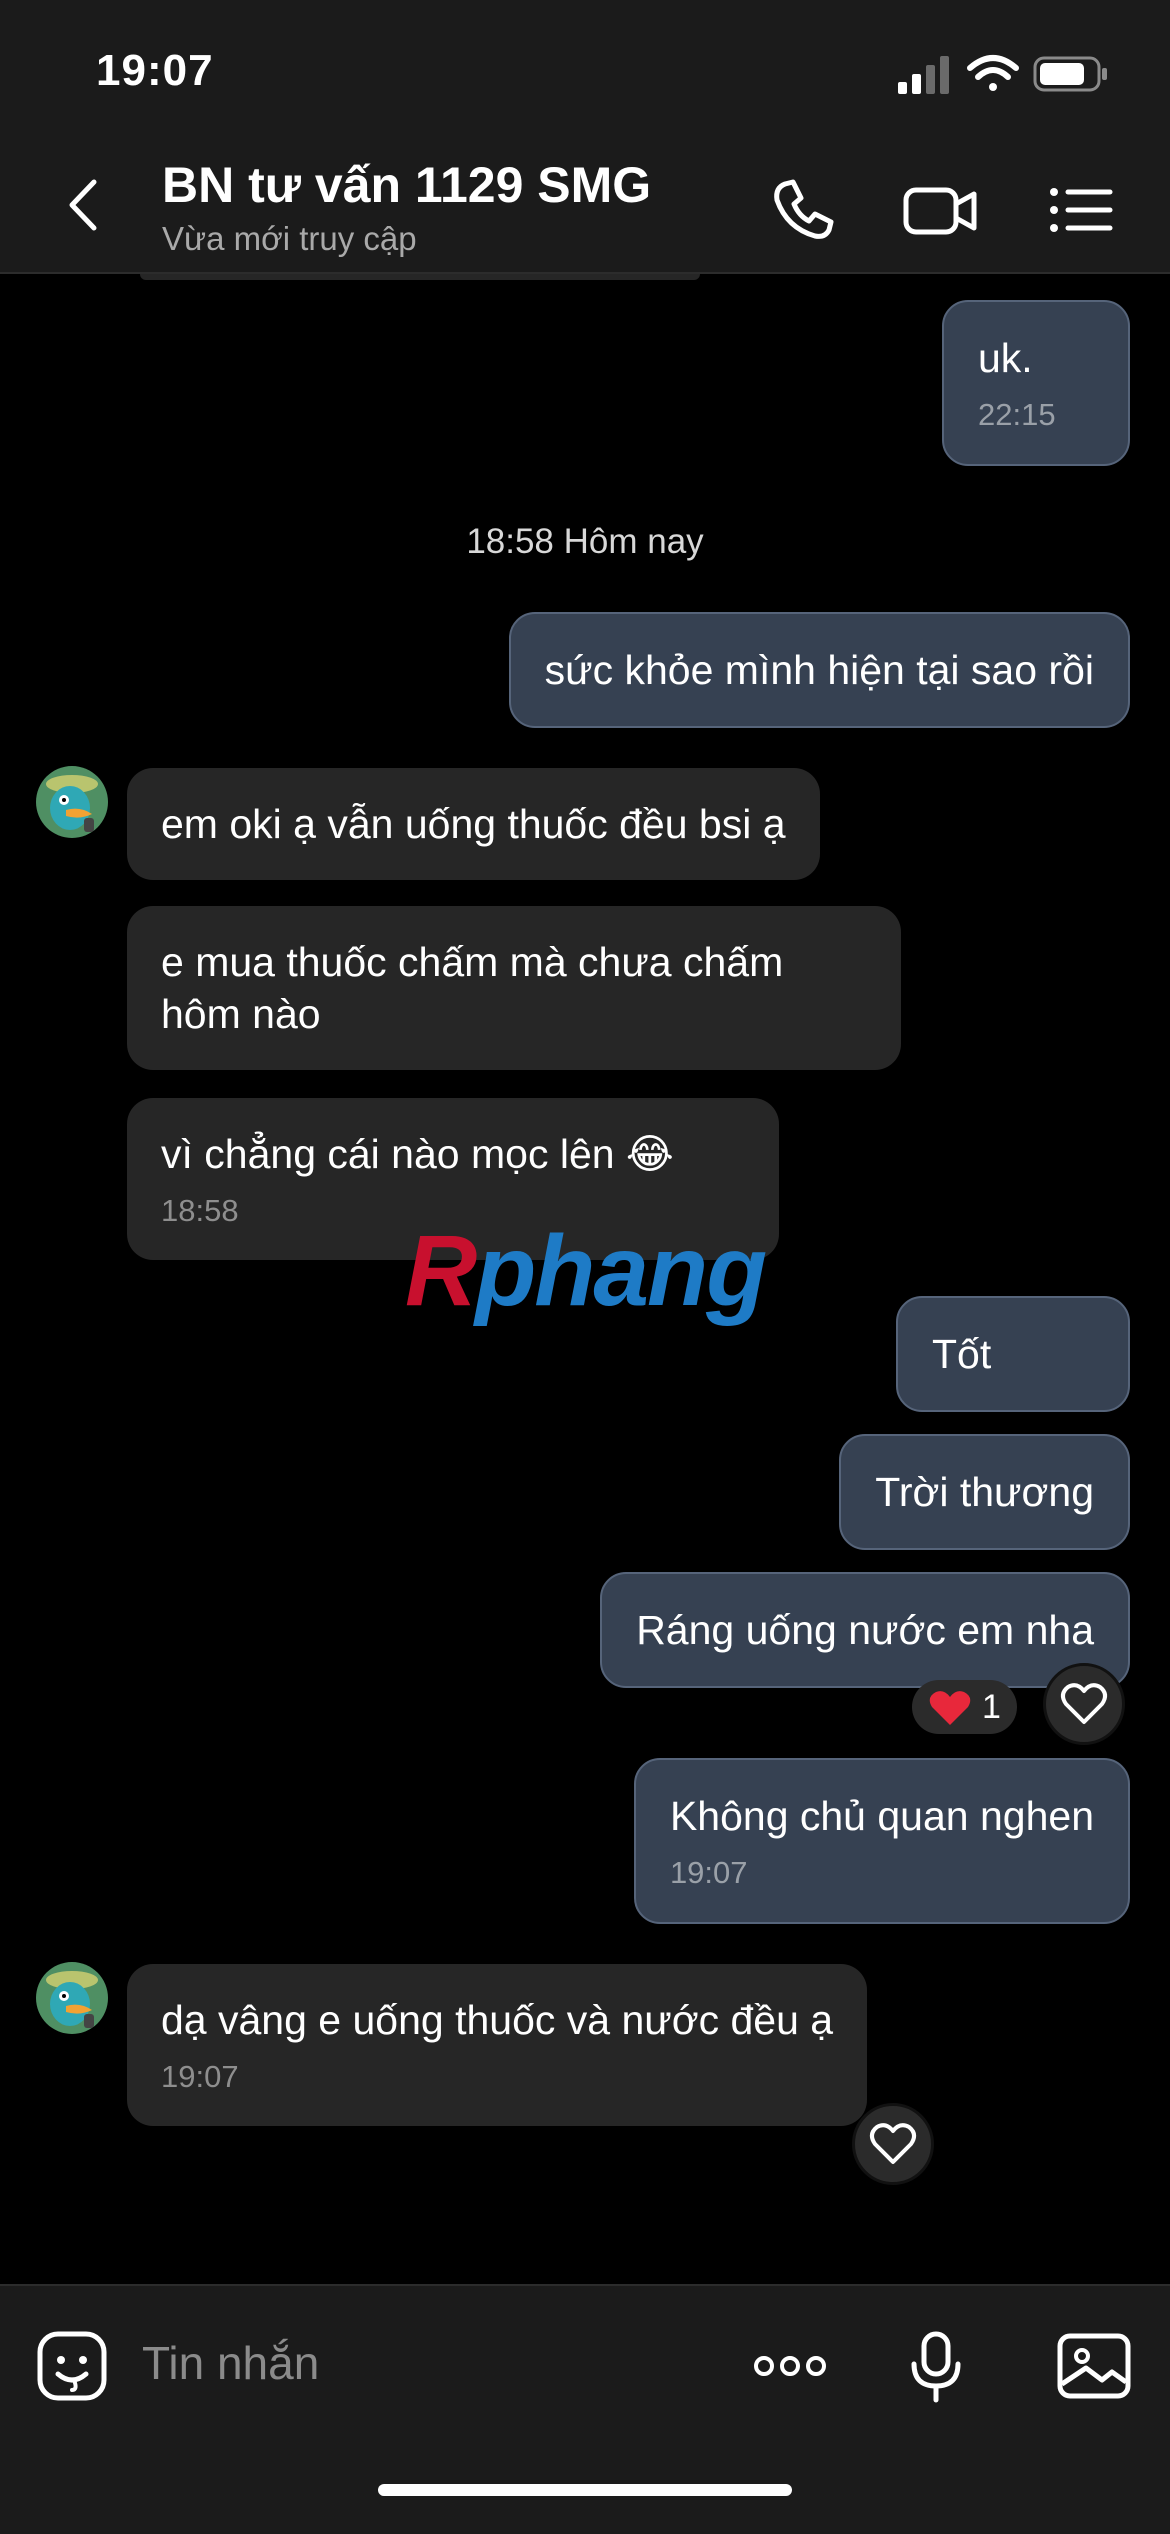  I want to click on reaction-badge: 1, so click(964, 1707).